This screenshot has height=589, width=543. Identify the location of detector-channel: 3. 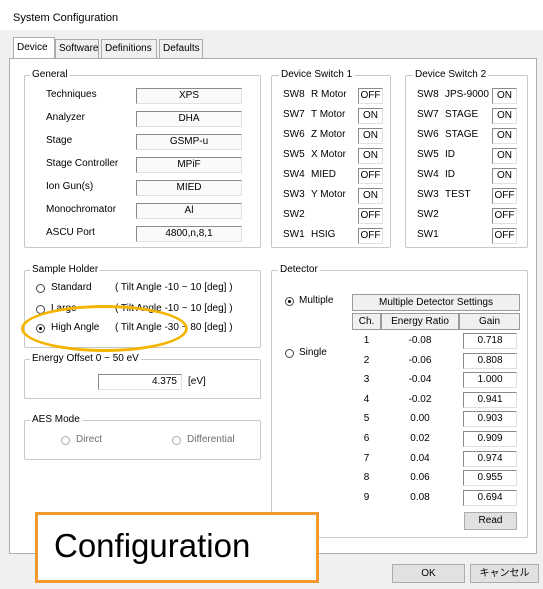
(366, 380).